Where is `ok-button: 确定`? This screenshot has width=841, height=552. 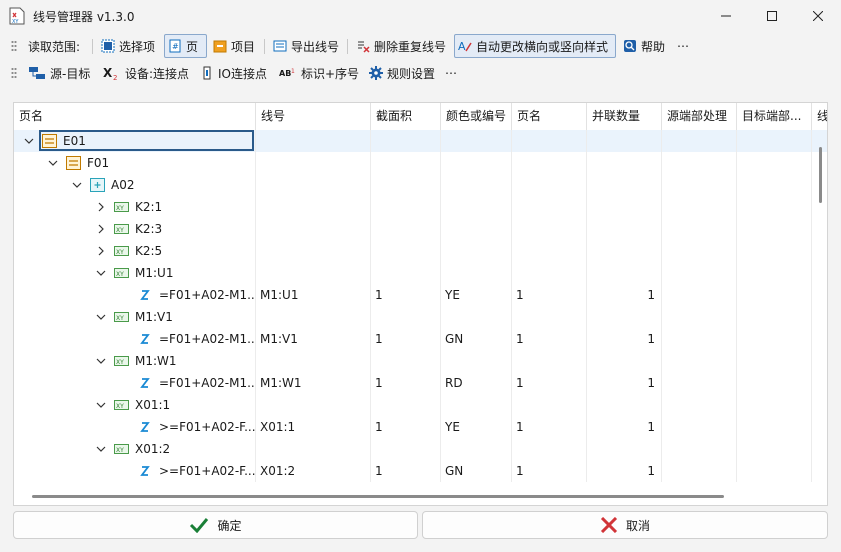 ok-button: 确定 is located at coordinates (215, 525).